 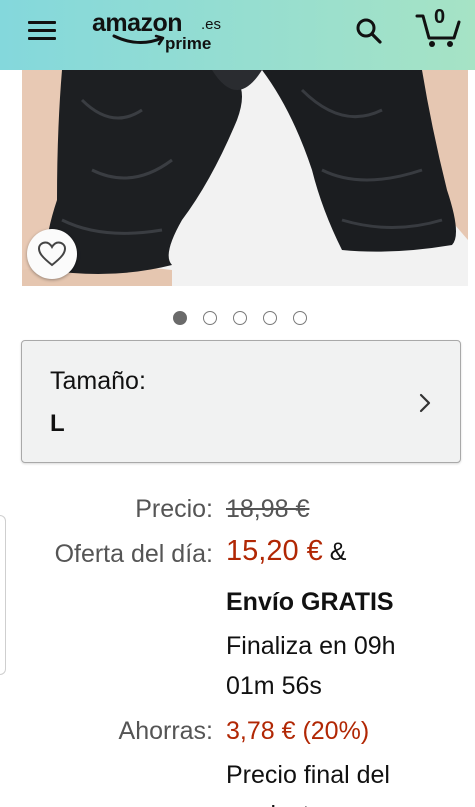 I want to click on chevron-right-icon, so click(x=425, y=403).